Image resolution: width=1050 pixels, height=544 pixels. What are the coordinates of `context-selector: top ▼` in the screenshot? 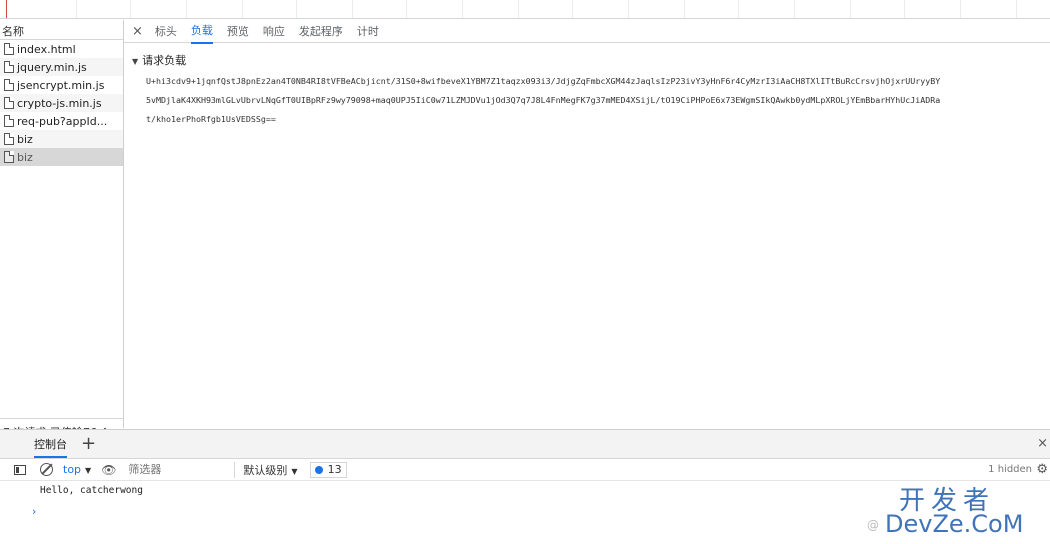 It's located at (77, 469).